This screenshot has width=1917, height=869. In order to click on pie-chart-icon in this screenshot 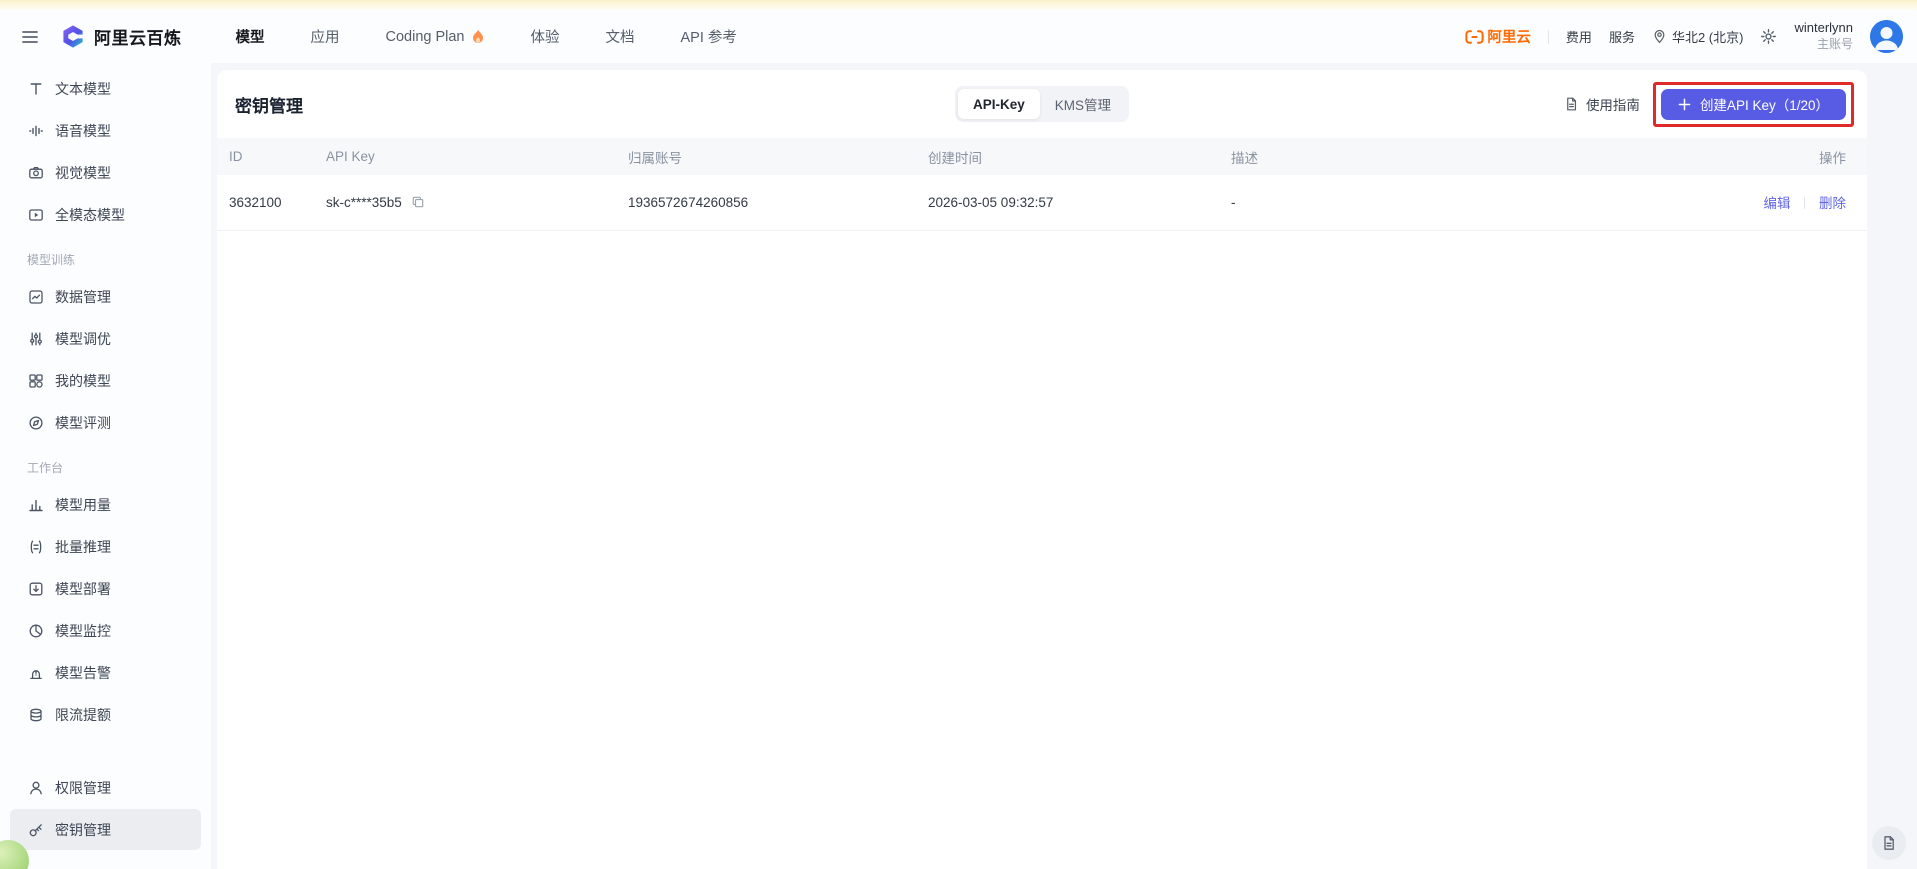, I will do `click(35, 630)`.